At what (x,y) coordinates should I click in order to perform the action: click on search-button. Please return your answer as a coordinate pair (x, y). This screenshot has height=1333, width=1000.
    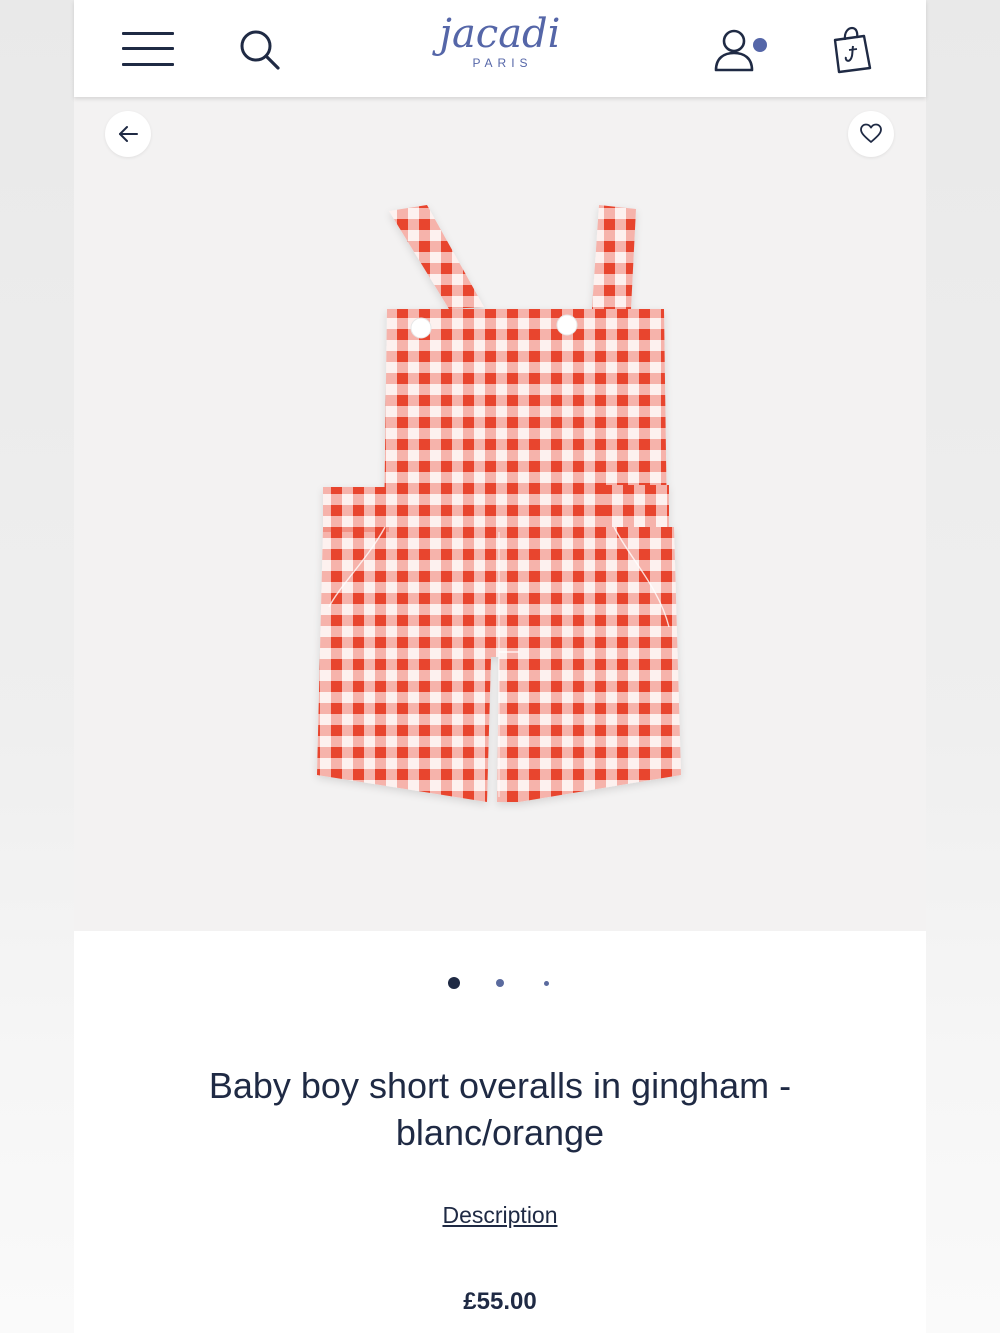
    Looking at the image, I should click on (260, 50).